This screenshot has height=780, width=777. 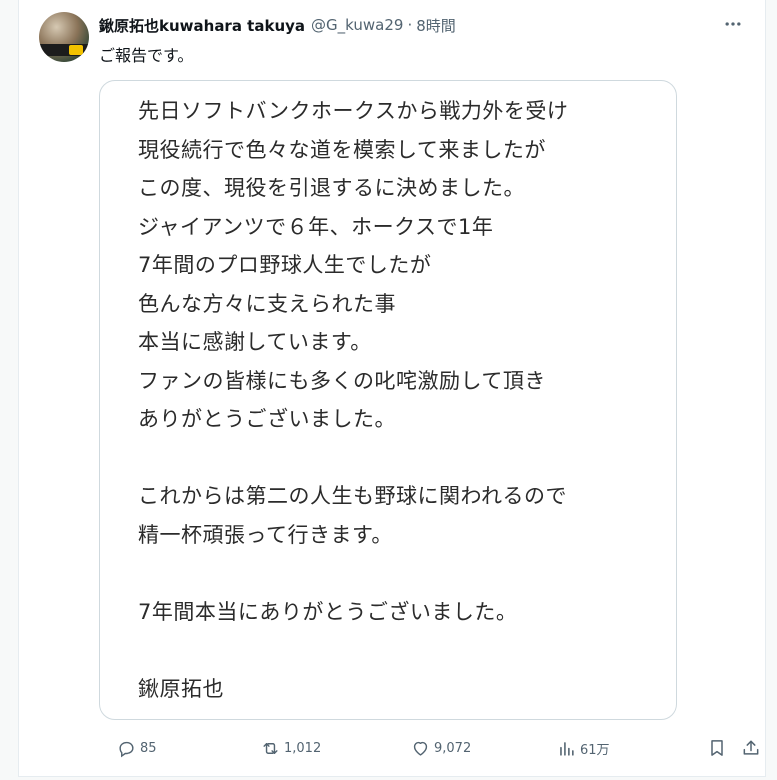 What do you see at coordinates (303, 748) in the screenshot?
I see `repost-count: 1,012` at bounding box center [303, 748].